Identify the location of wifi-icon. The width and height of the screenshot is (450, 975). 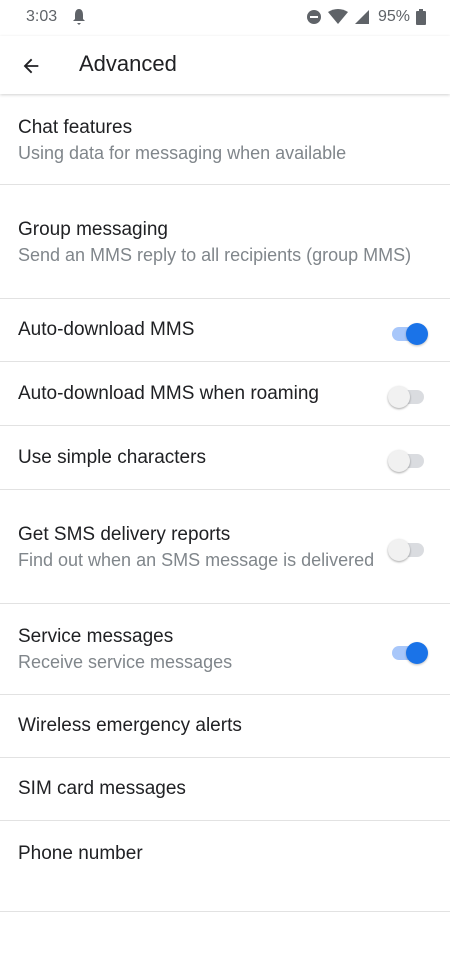
(337, 17).